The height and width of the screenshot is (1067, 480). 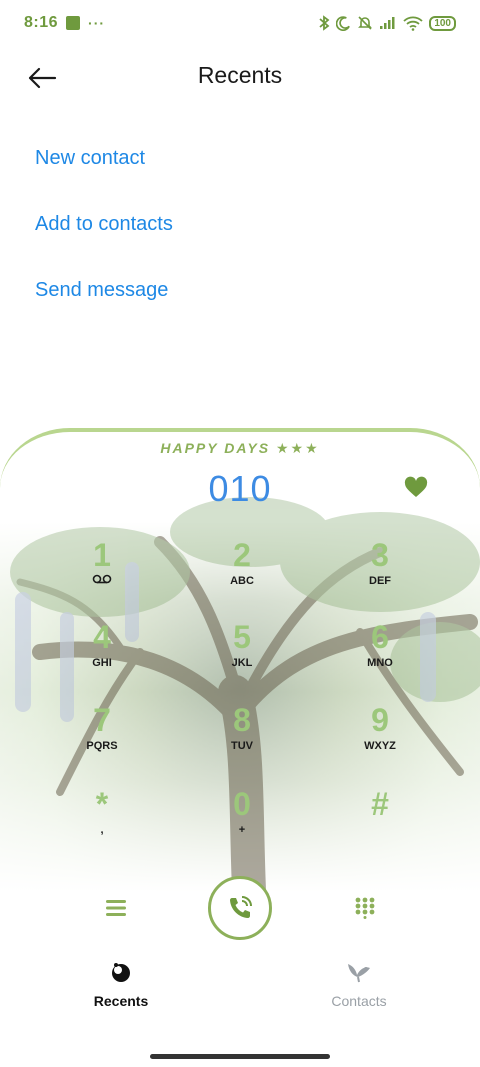 I want to click on key-0: 0 +, so click(x=242, y=820).